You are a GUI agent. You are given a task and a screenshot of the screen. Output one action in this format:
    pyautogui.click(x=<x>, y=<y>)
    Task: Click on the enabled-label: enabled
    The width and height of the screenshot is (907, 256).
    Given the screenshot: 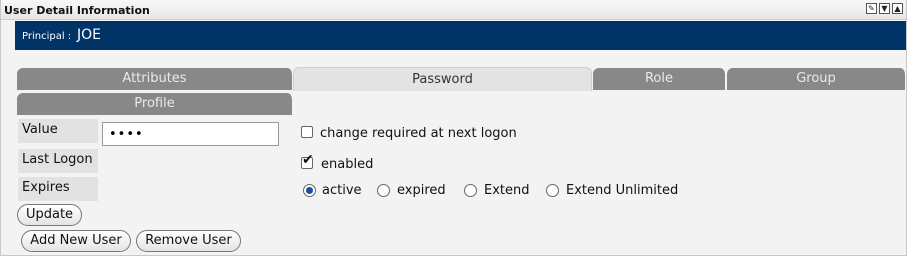 What is the action you would take?
    pyautogui.click(x=347, y=164)
    